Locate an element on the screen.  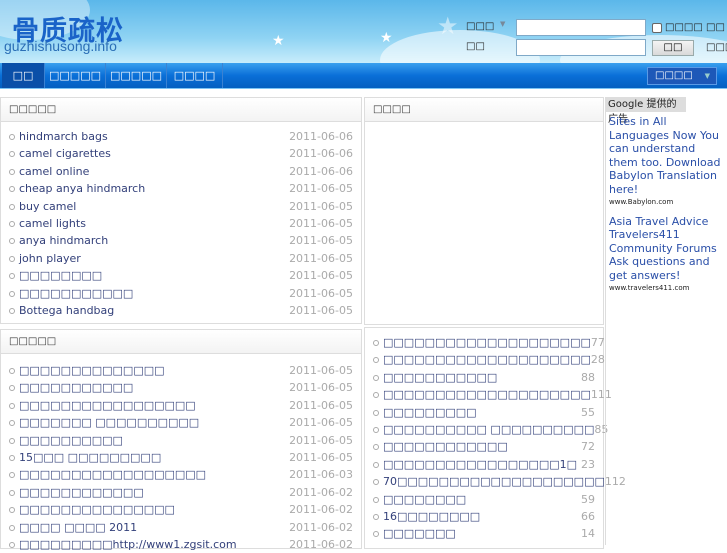
item-link: □□□□□□□□□□□□□□□ is located at coordinates (92, 509).